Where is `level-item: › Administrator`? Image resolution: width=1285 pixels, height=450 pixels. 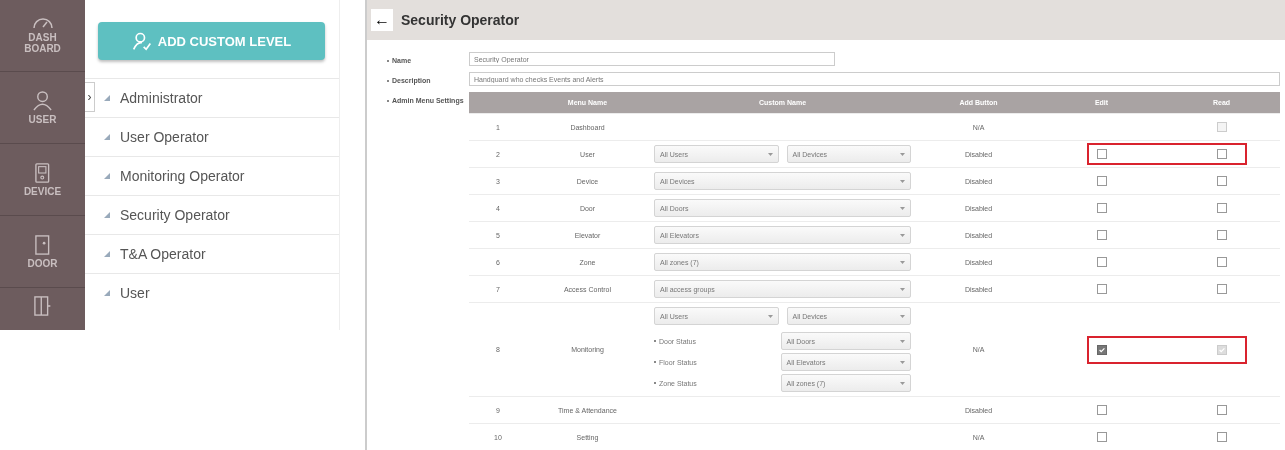 level-item: › Administrator is located at coordinates (212, 97).